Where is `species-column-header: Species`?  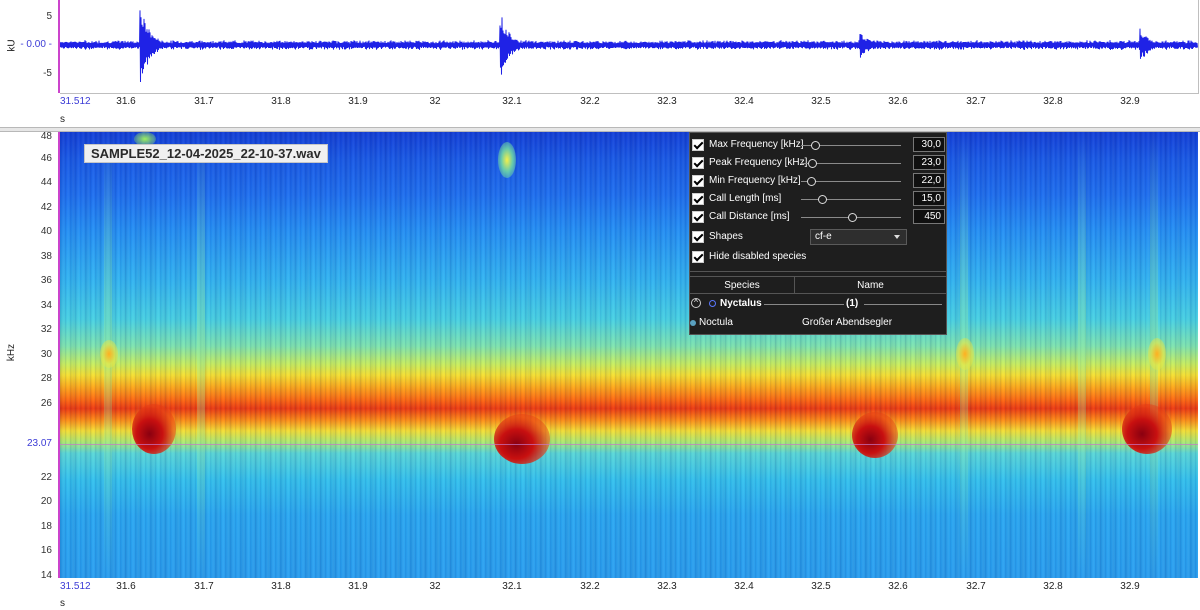
species-column-header: Species is located at coordinates (742, 285).